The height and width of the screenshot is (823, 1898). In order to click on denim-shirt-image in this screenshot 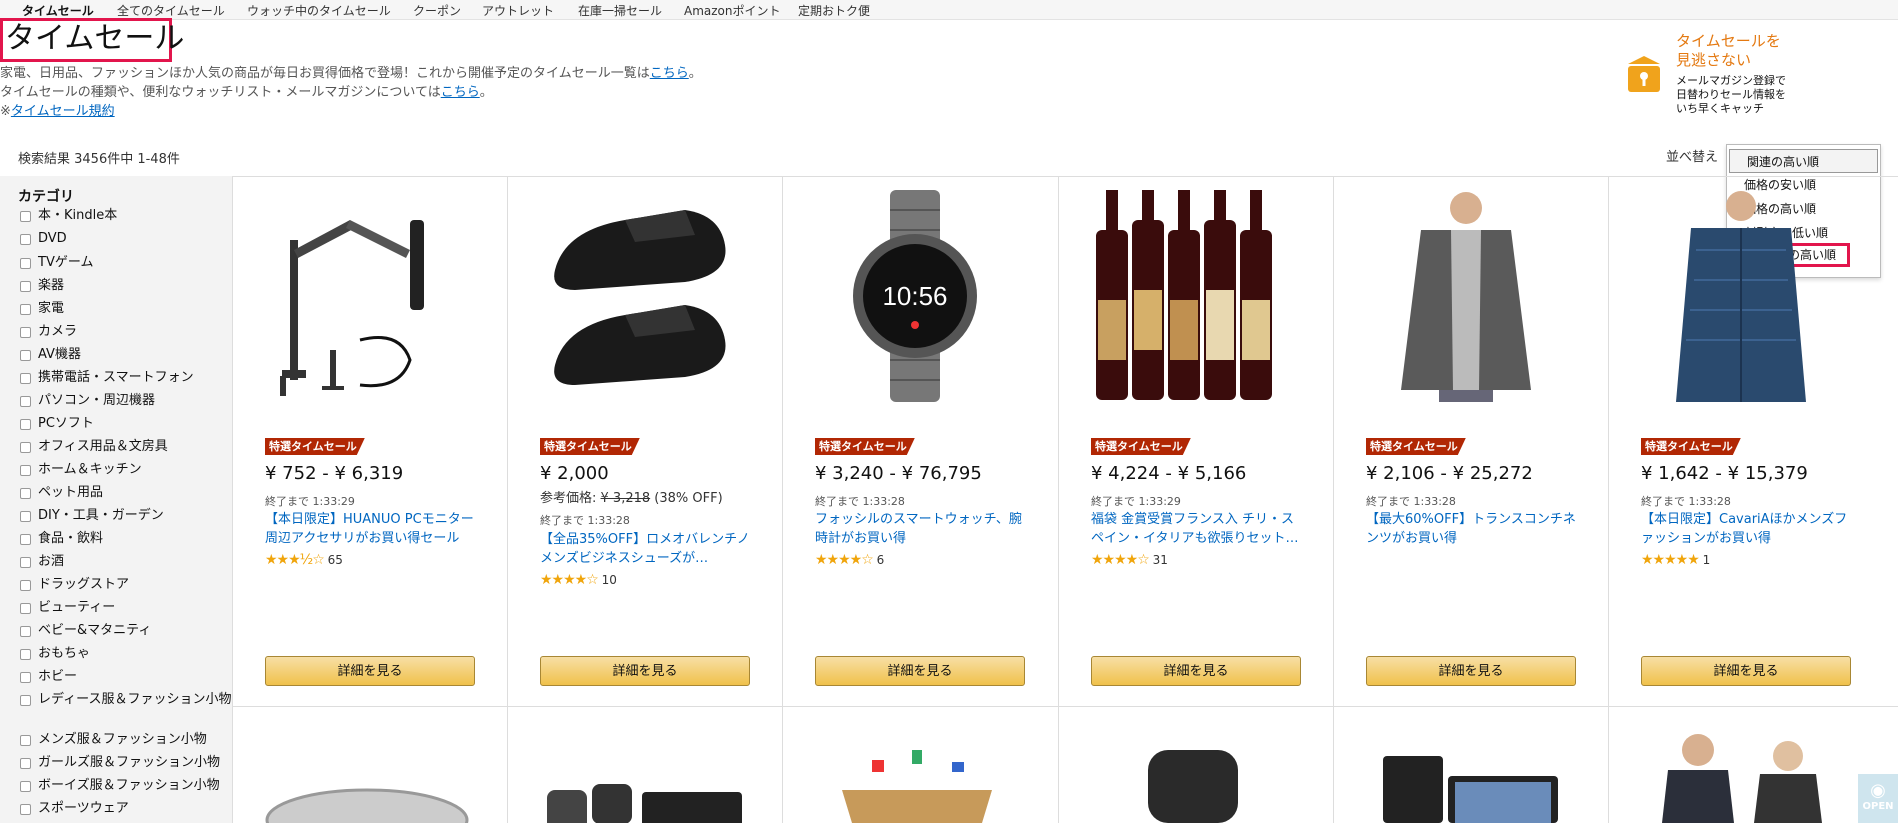, I will do `click(1741, 296)`.